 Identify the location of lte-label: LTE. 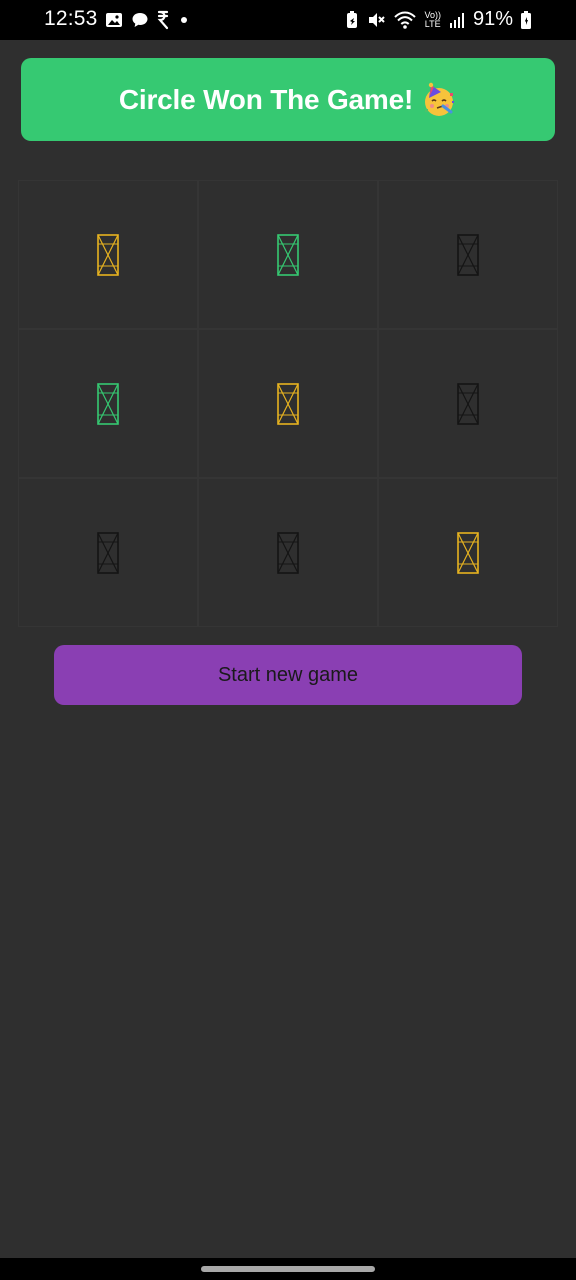
(432, 23).